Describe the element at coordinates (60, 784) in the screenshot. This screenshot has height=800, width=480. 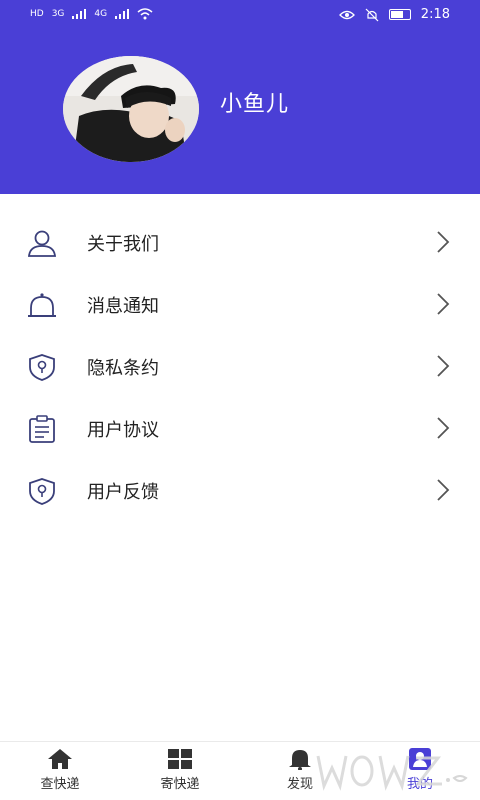
I see `tab-label: 查快递` at that location.